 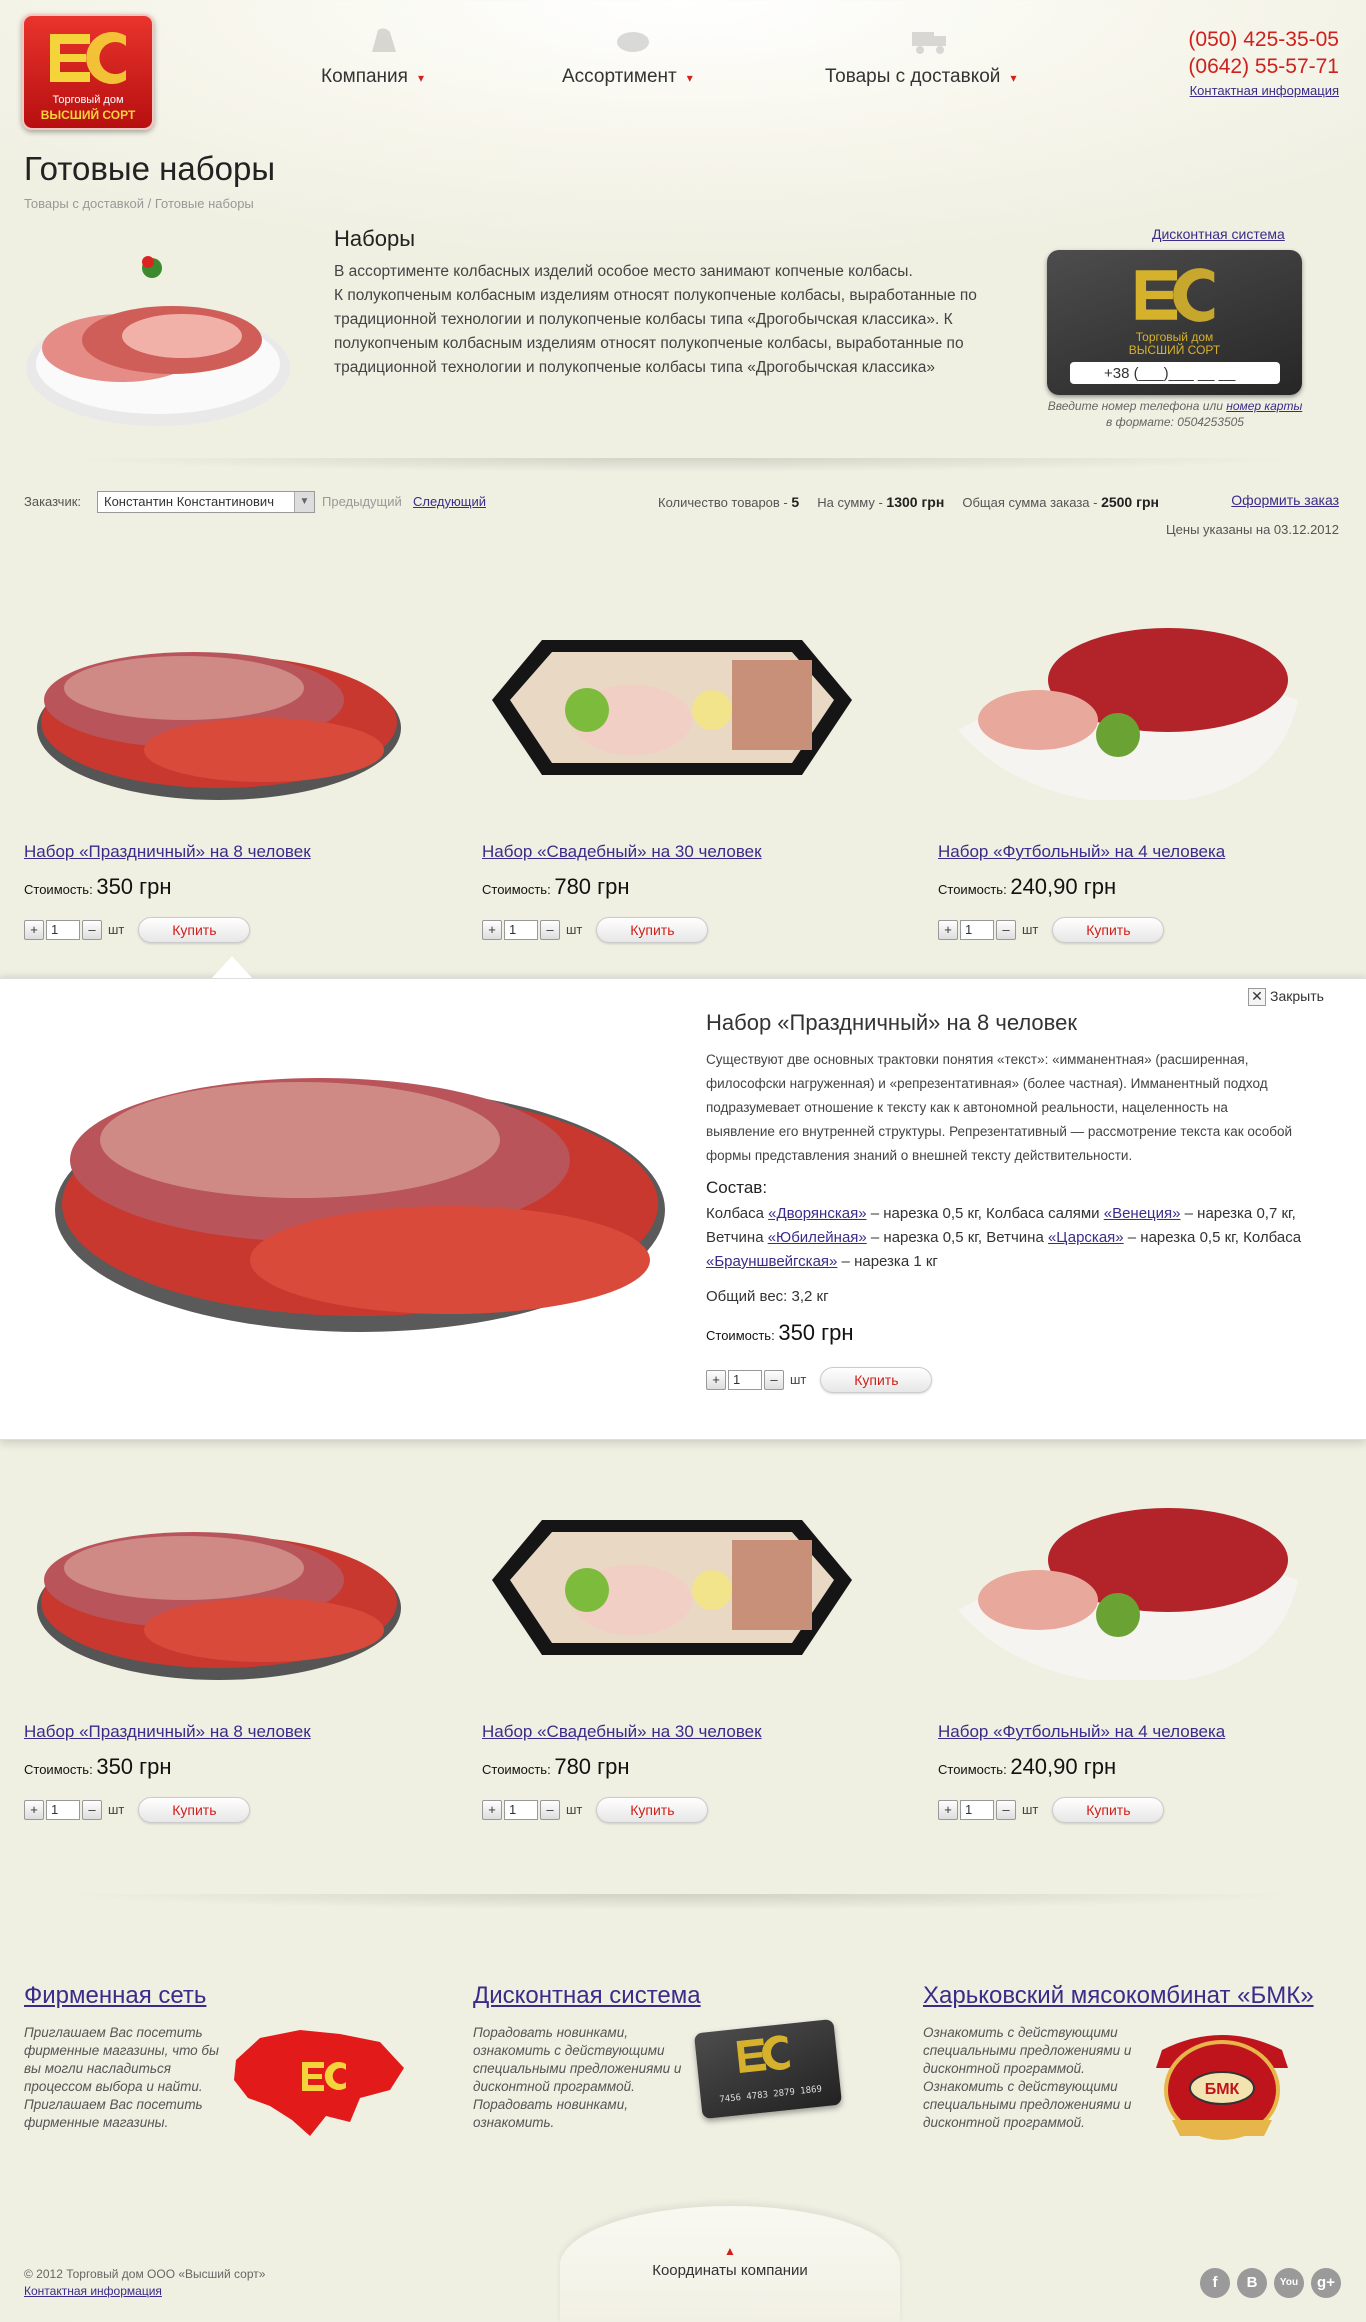 What do you see at coordinates (1086, 1237) in the screenshot?
I see `composition-link: «Царская»` at bounding box center [1086, 1237].